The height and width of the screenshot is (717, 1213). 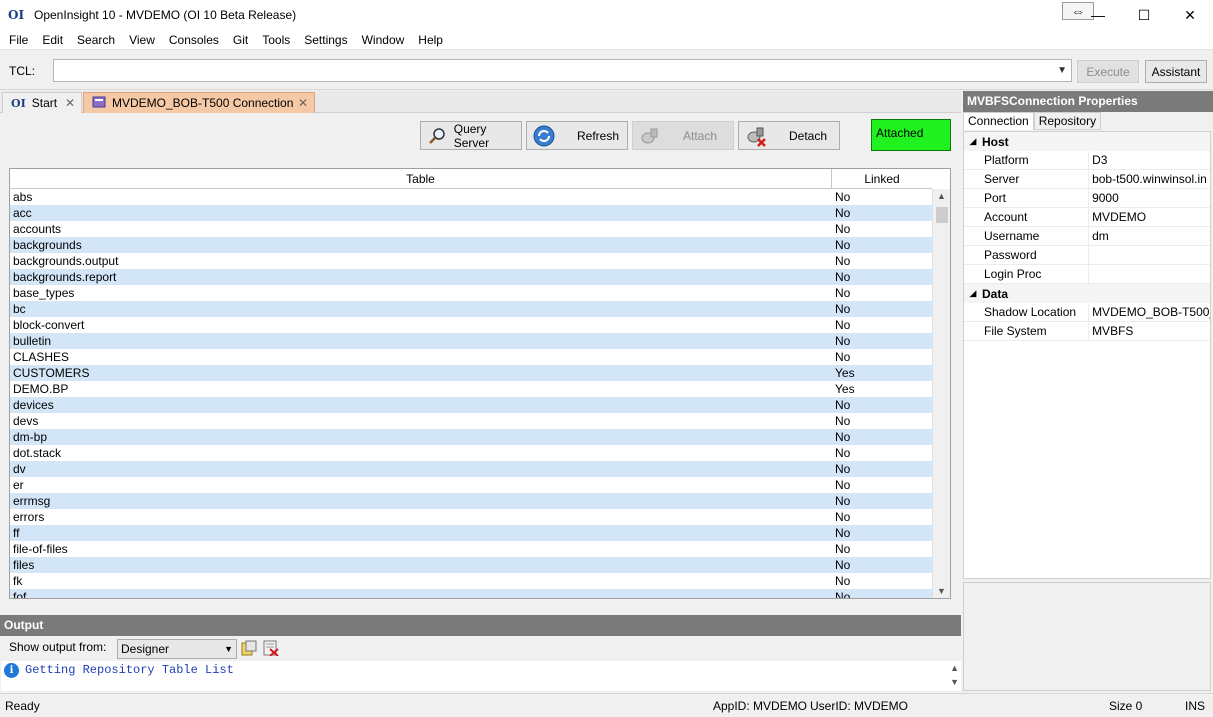 What do you see at coordinates (471, 405) in the screenshot?
I see `table-row: devices No` at bounding box center [471, 405].